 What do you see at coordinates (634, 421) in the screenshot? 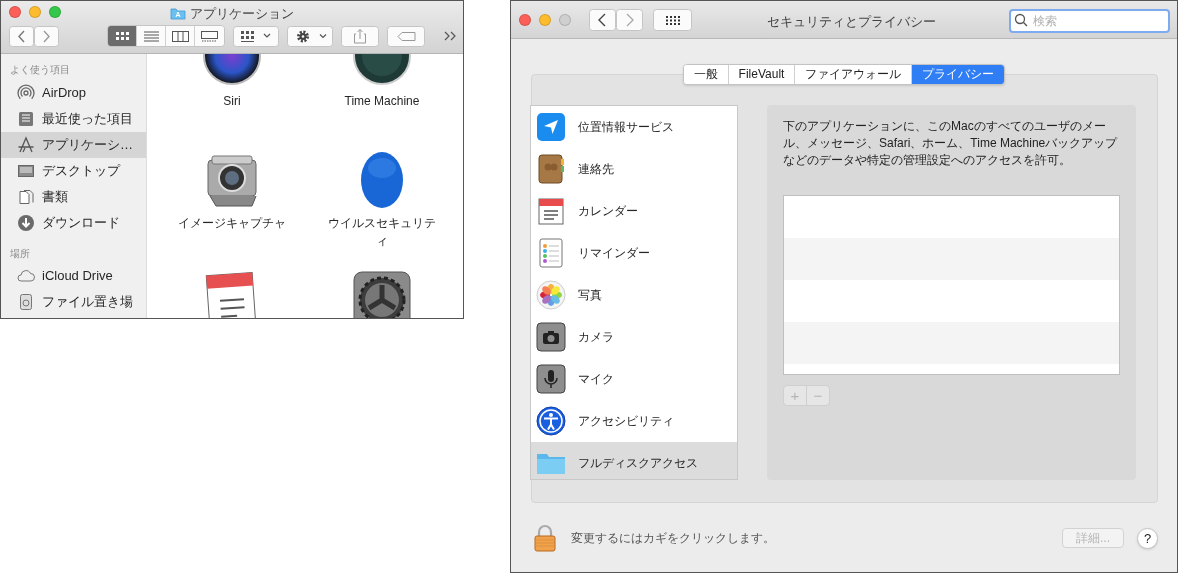
I see `category-item: アクセシビリティ` at bounding box center [634, 421].